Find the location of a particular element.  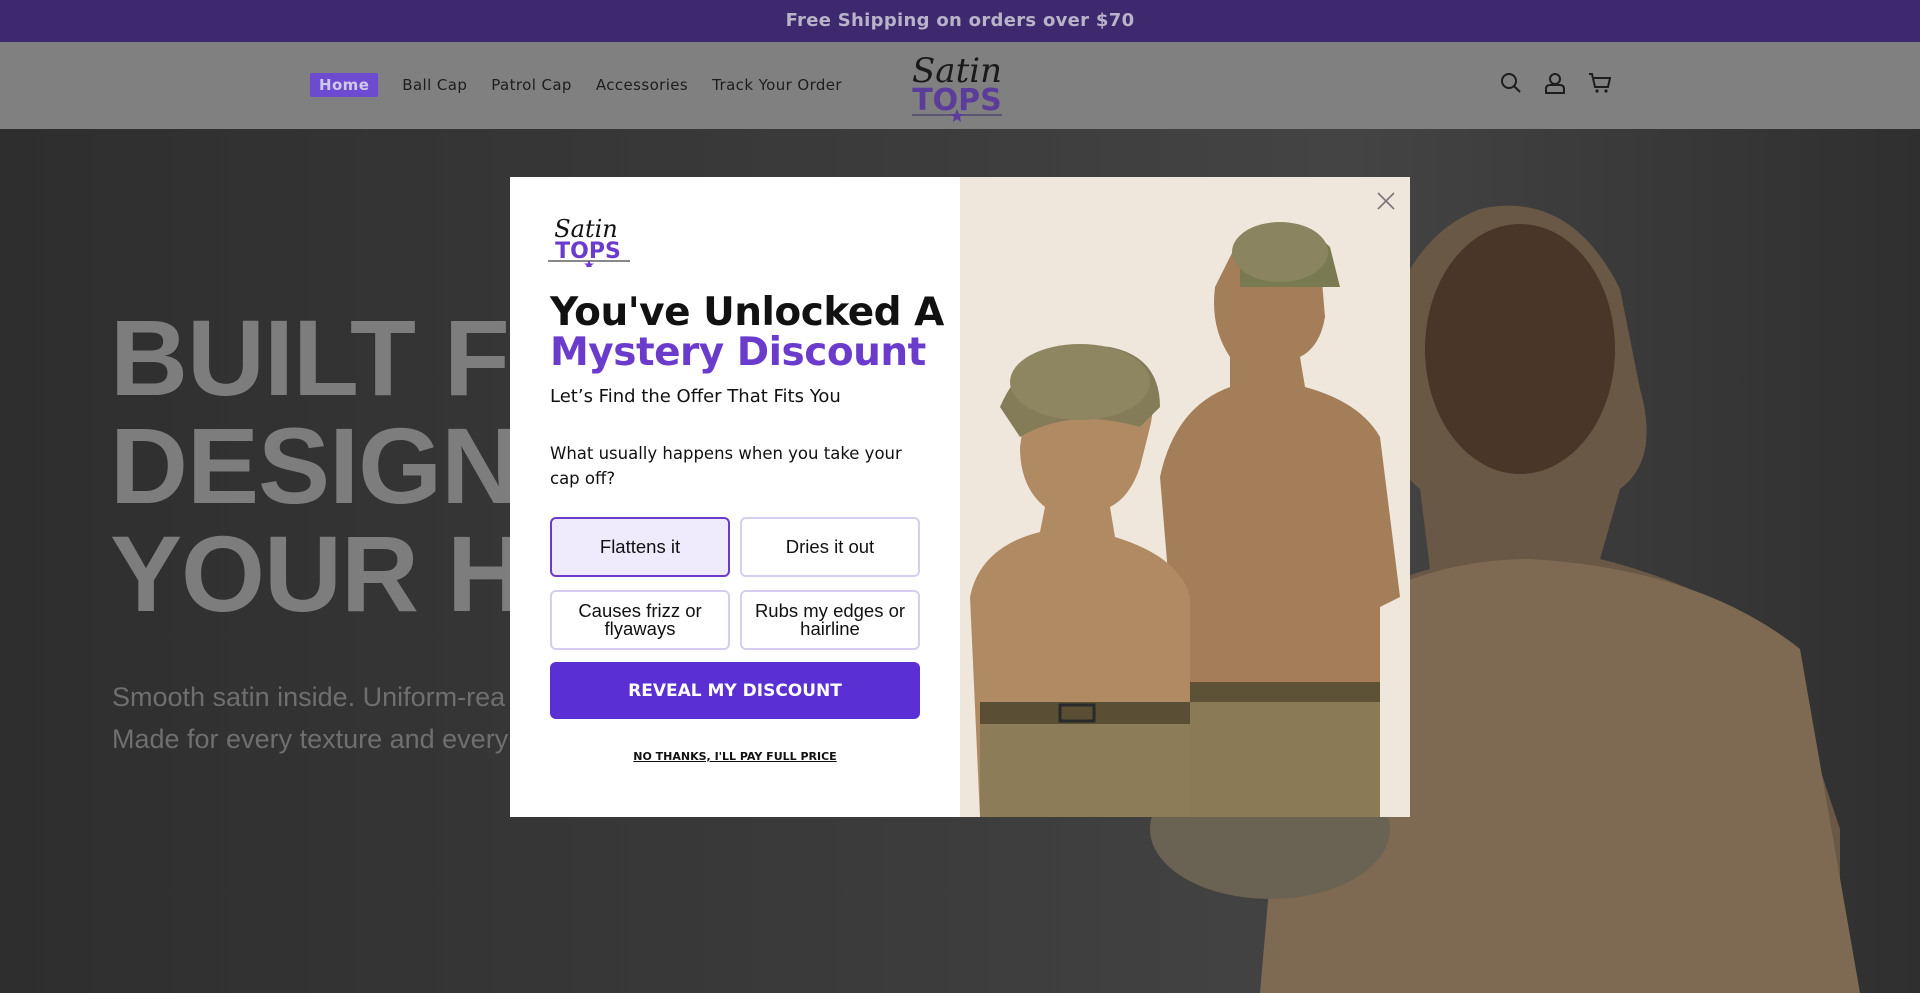

popup-heading-highlight: Mystery Discount is located at coordinates (738, 352).